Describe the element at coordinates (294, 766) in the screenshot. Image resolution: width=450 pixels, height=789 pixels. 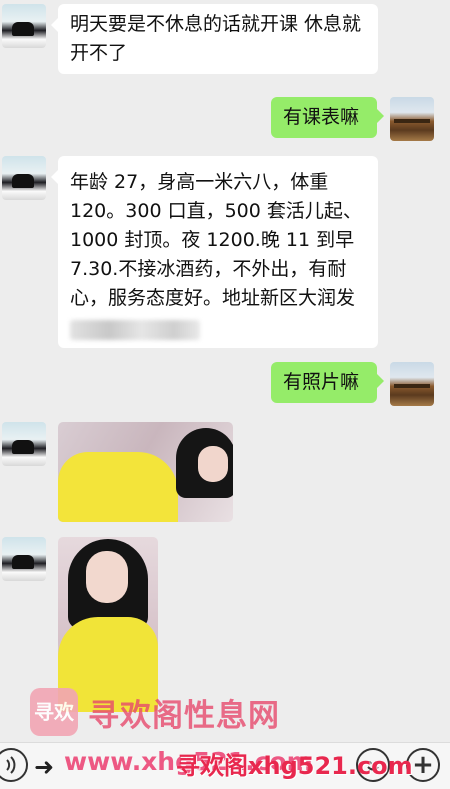
I see `watermark-url-overlay: 寻欢阁xhg521.com` at that location.